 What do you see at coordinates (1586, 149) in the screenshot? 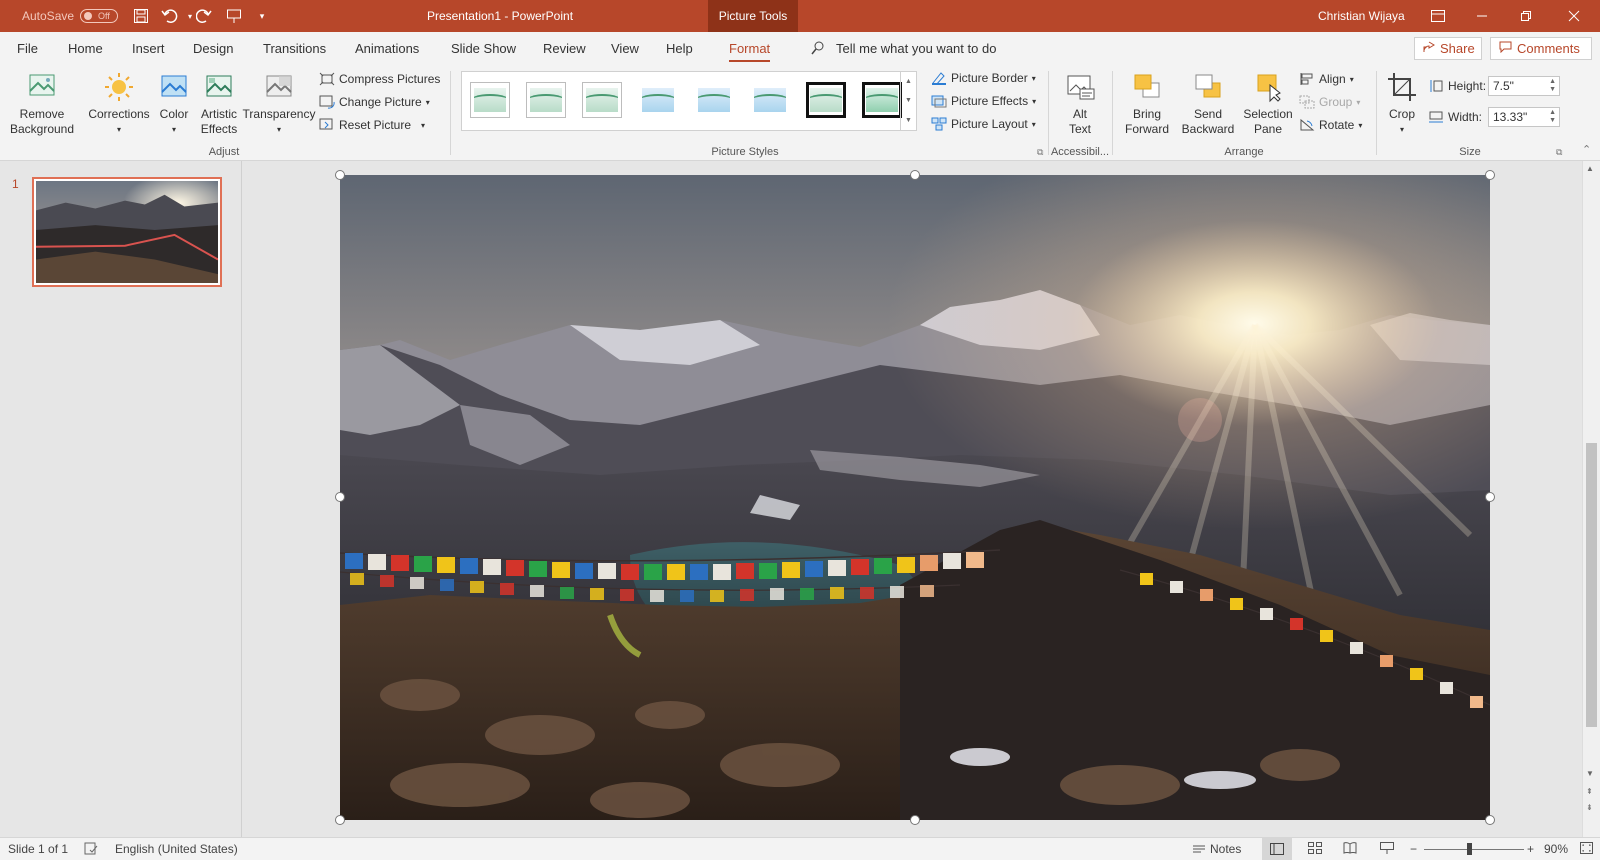
I see `collapse-ribbon-icon: ⌃` at bounding box center [1586, 149].